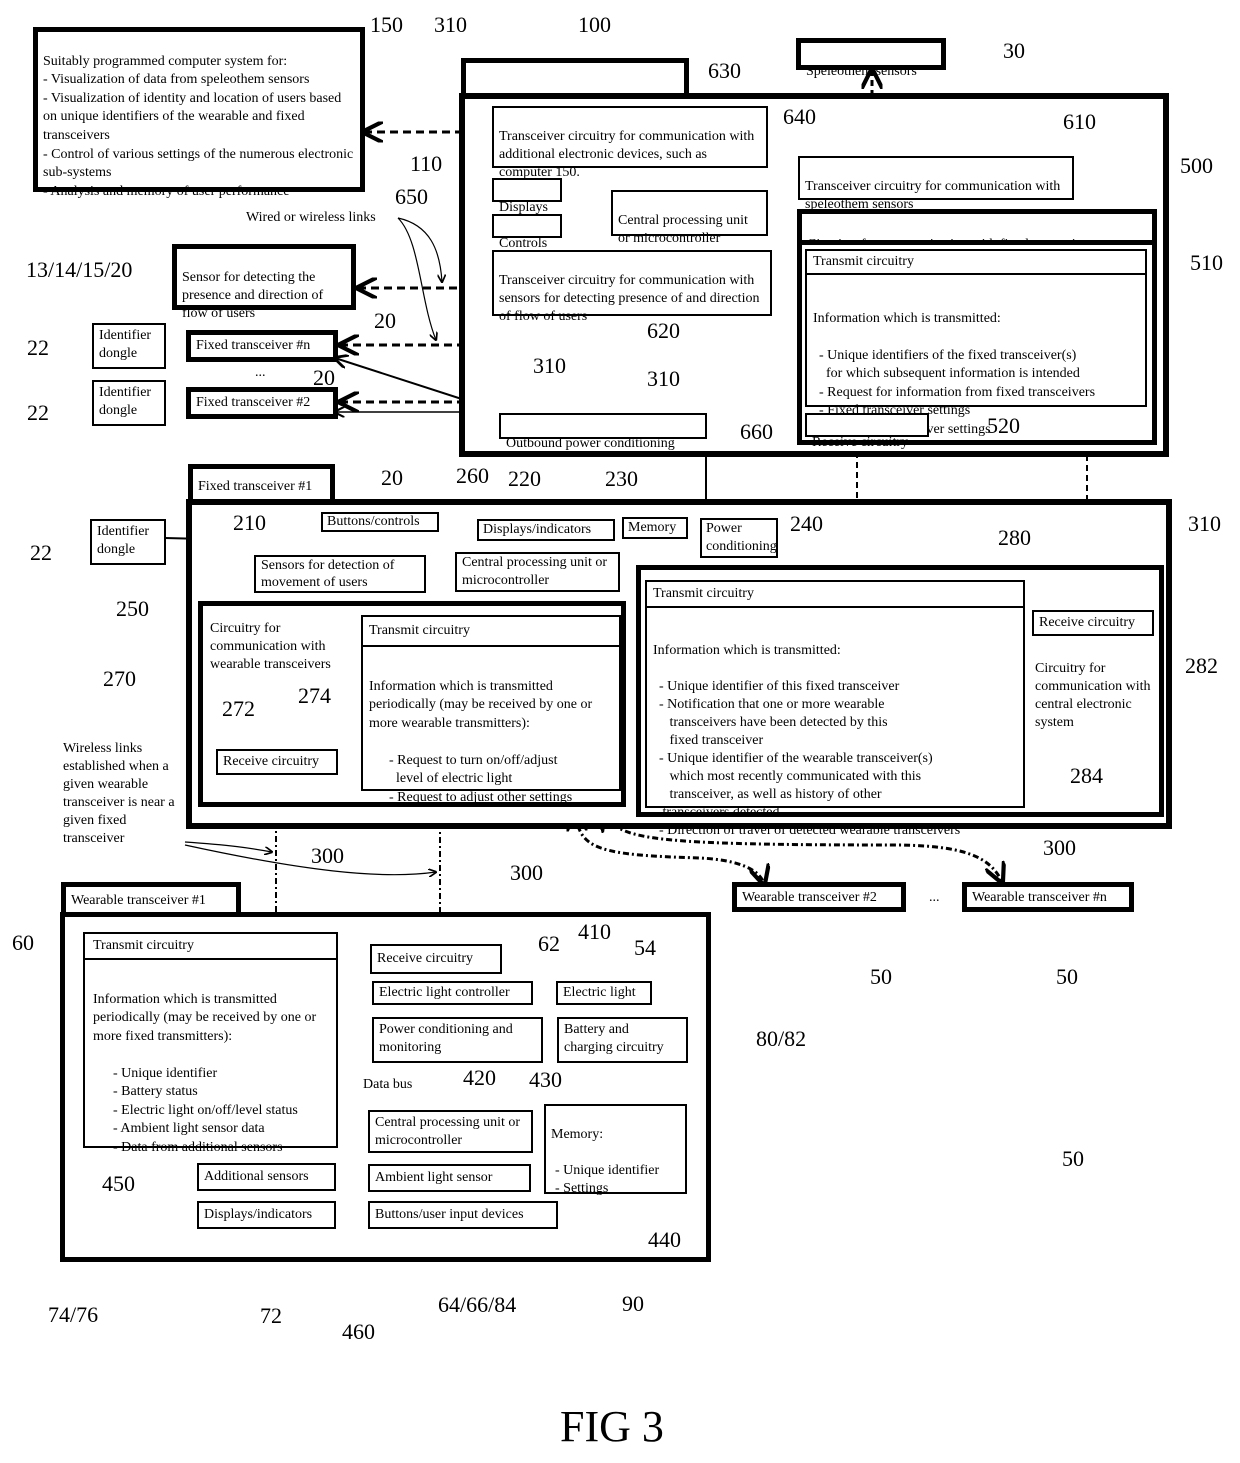 This screenshot has width=1240, height=1463. What do you see at coordinates (549, 365) in the screenshot?
I see `ref-310-fixed-n: 310` at bounding box center [549, 365].